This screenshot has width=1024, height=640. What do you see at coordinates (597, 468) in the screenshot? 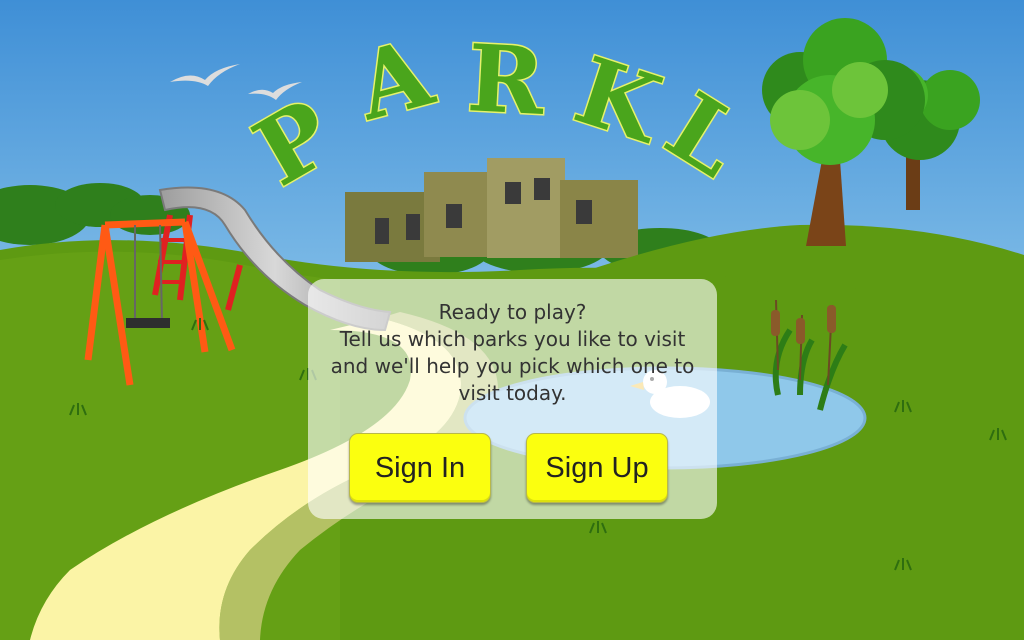
I see `sign-up-button: Sign Up` at bounding box center [597, 468].